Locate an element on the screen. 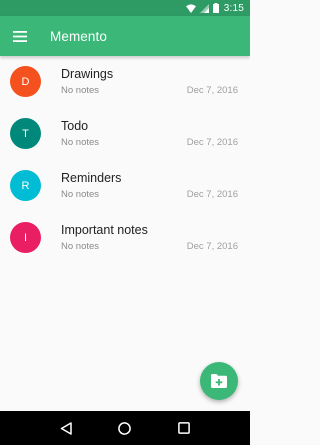 This screenshot has width=320, height=445. note-title: Reminders is located at coordinates (91, 178).